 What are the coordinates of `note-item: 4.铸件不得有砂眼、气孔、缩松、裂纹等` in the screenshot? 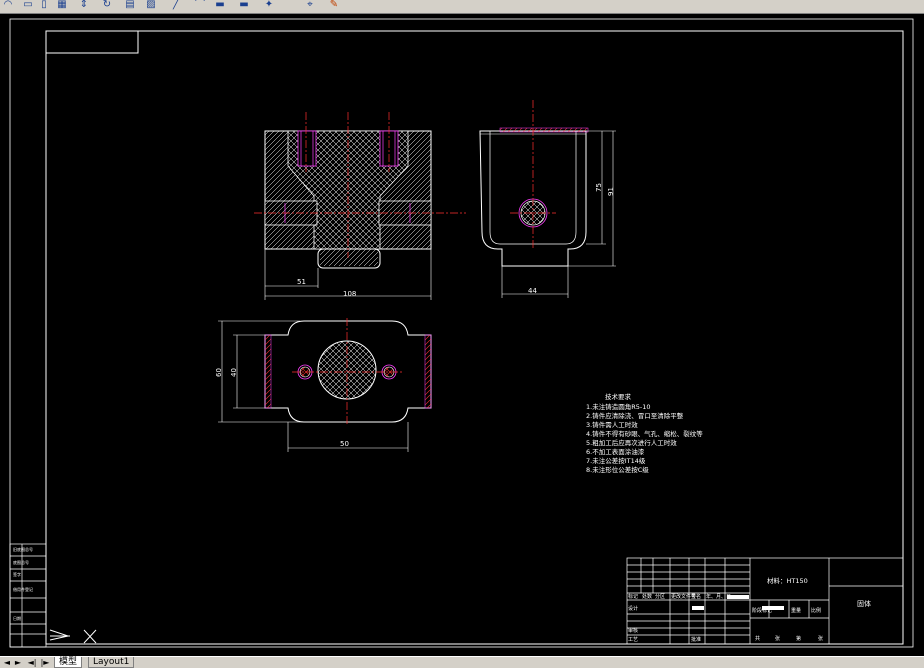 It's located at (644, 433).